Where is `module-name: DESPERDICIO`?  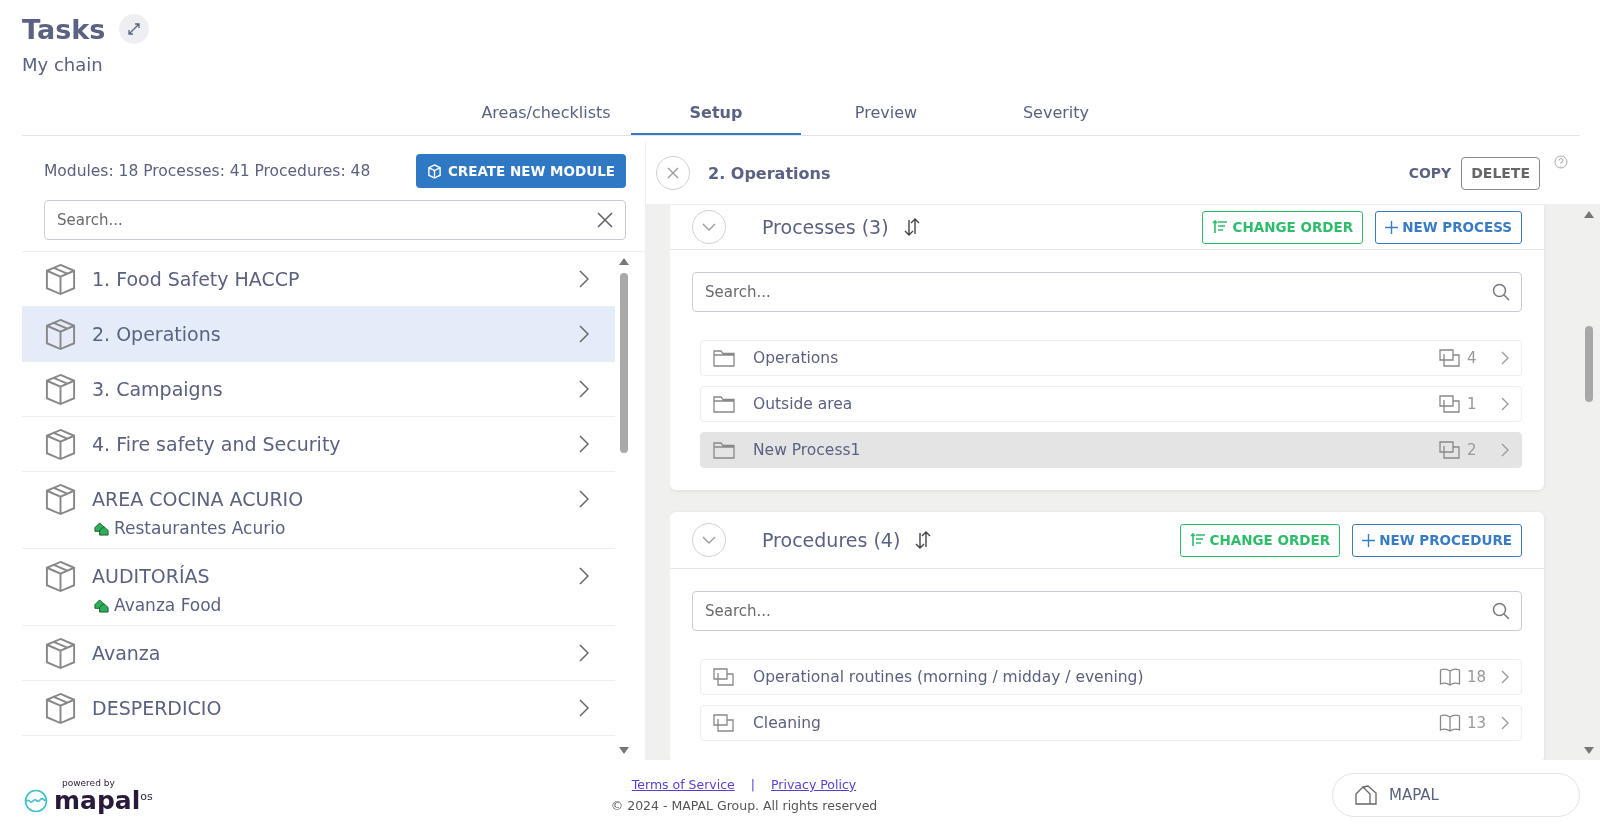
module-name: DESPERDICIO is located at coordinates (157, 708).